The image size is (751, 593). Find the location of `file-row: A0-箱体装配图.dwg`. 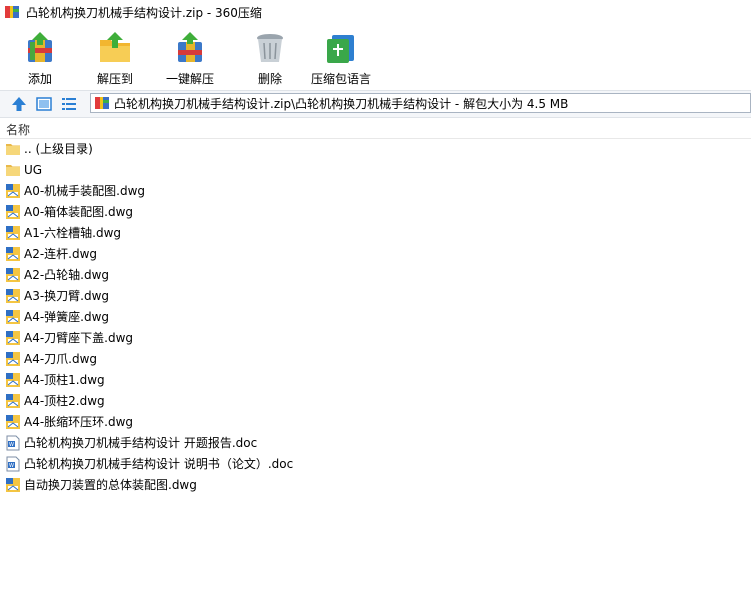

file-row: A0-箱体装配图.dwg is located at coordinates (375, 211).